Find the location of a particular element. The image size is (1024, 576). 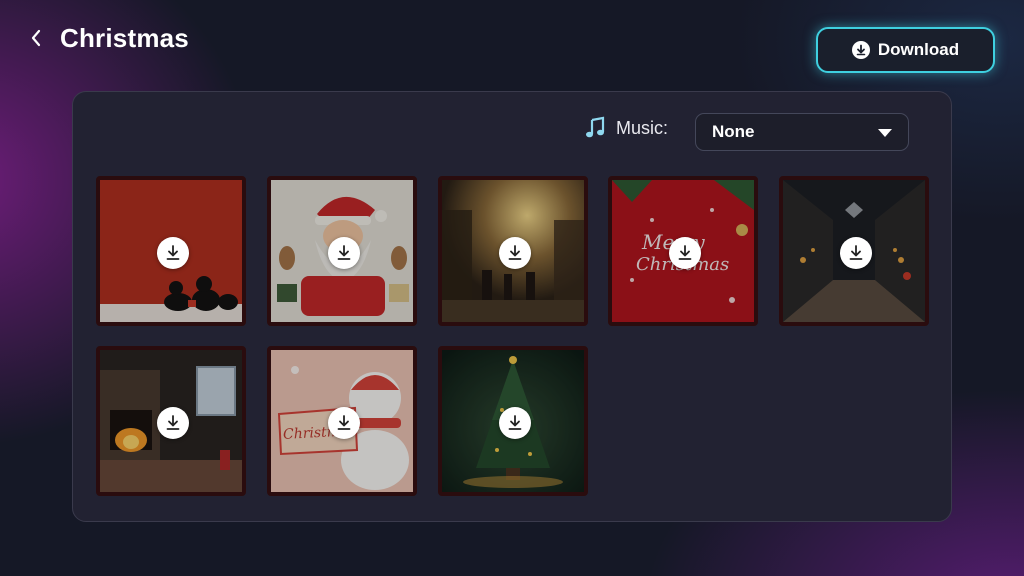

page-title: Christmas is located at coordinates (124, 37).